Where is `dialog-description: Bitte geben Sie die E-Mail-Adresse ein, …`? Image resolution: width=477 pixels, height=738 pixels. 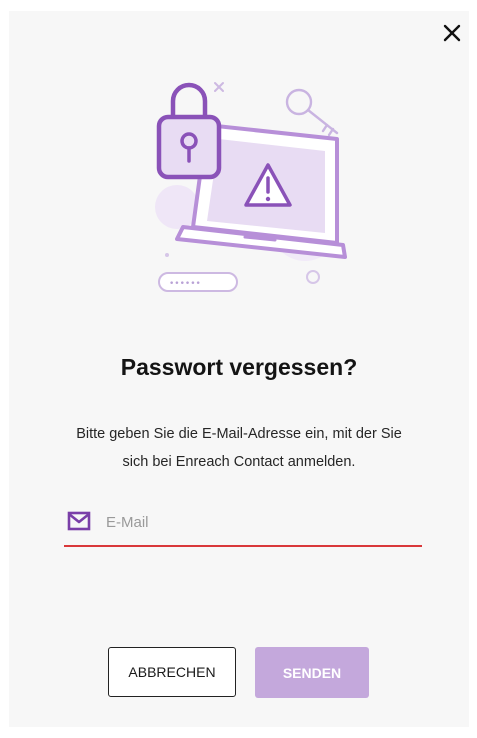 dialog-description: Bitte geben Sie die E-Mail-Adresse ein, … is located at coordinates (239, 448).